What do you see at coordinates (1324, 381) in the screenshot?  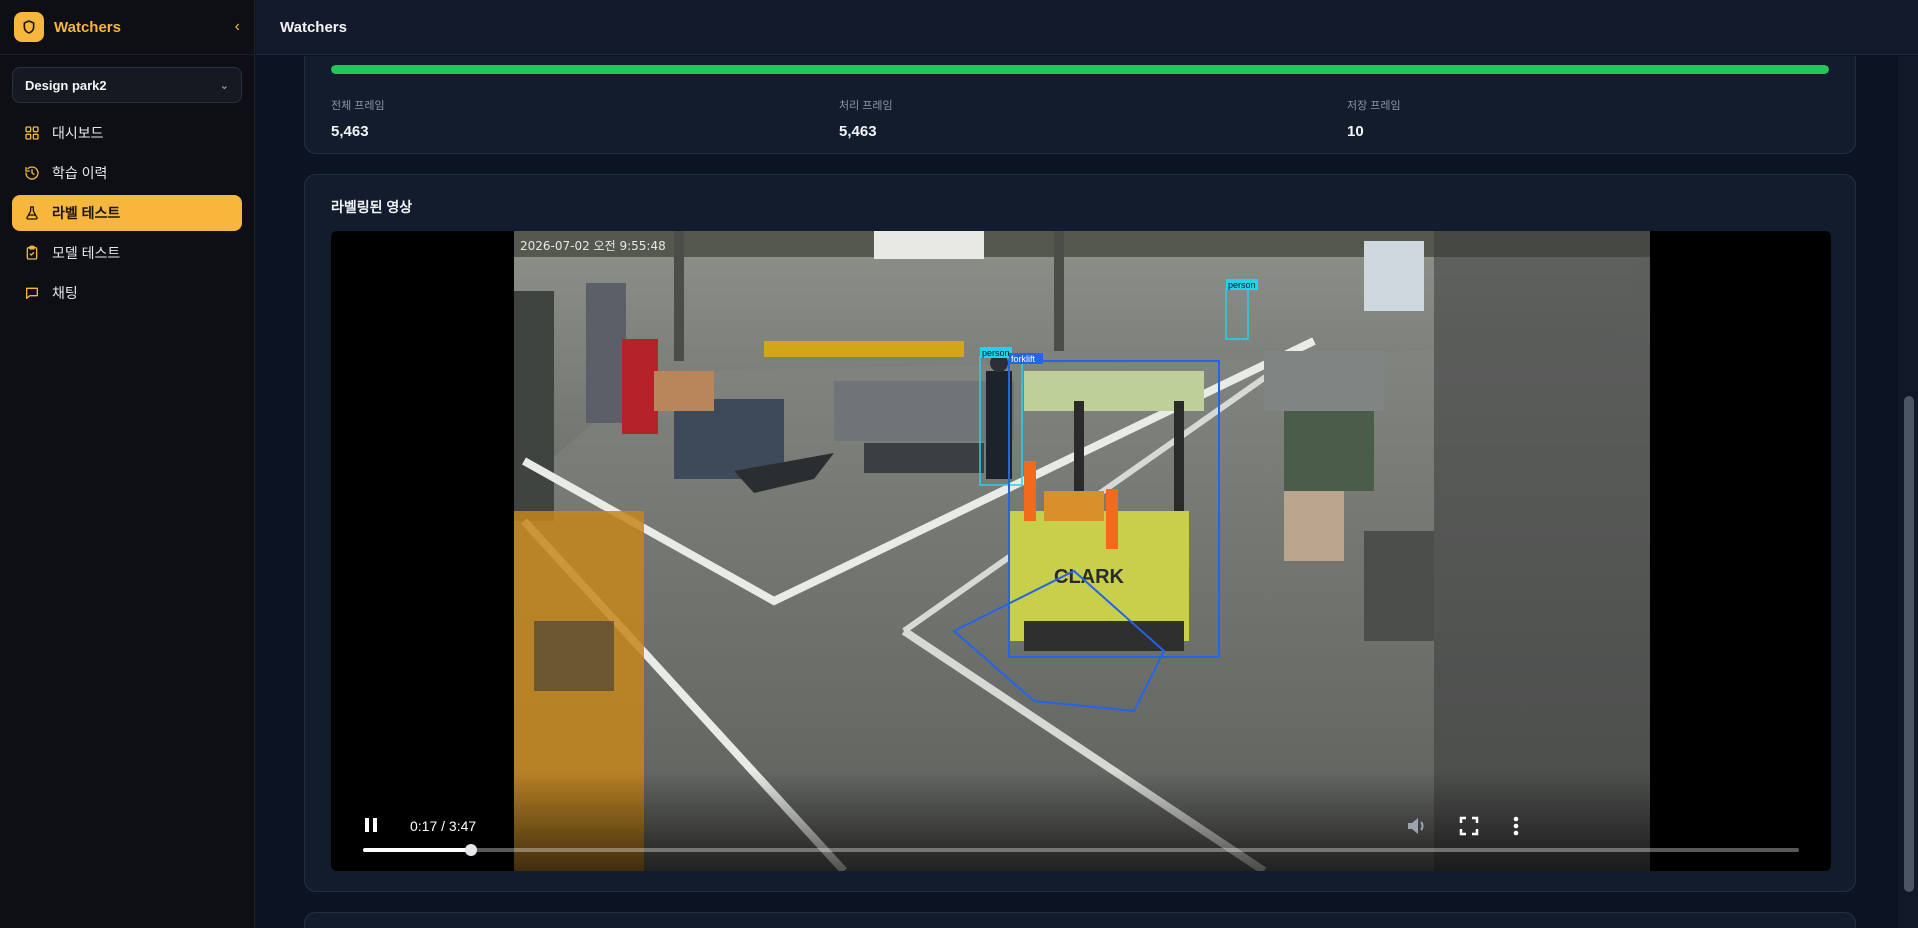 I see `workbench` at bounding box center [1324, 381].